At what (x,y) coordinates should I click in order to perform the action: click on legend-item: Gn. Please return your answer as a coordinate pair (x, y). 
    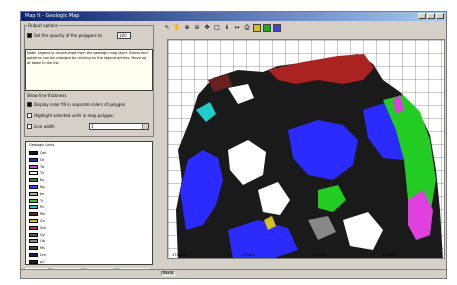
    Looking at the image, I should click on (37, 221).